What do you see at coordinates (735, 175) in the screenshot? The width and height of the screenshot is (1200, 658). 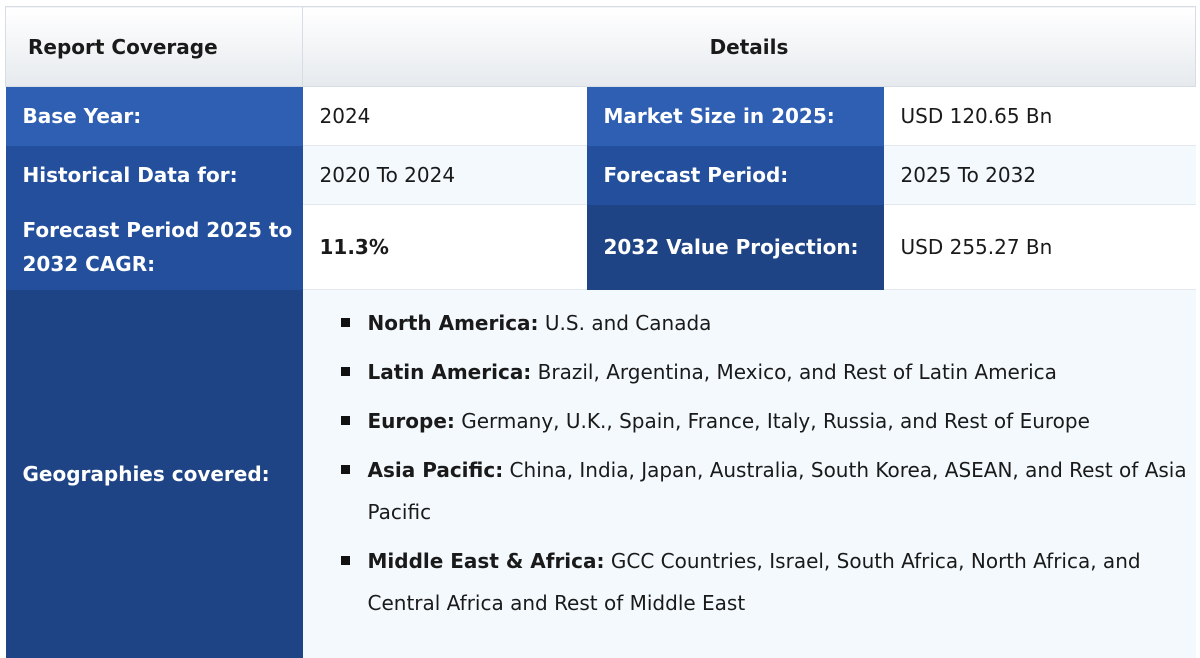 I see `row-label-forecast-period: Forecast Period:` at bounding box center [735, 175].